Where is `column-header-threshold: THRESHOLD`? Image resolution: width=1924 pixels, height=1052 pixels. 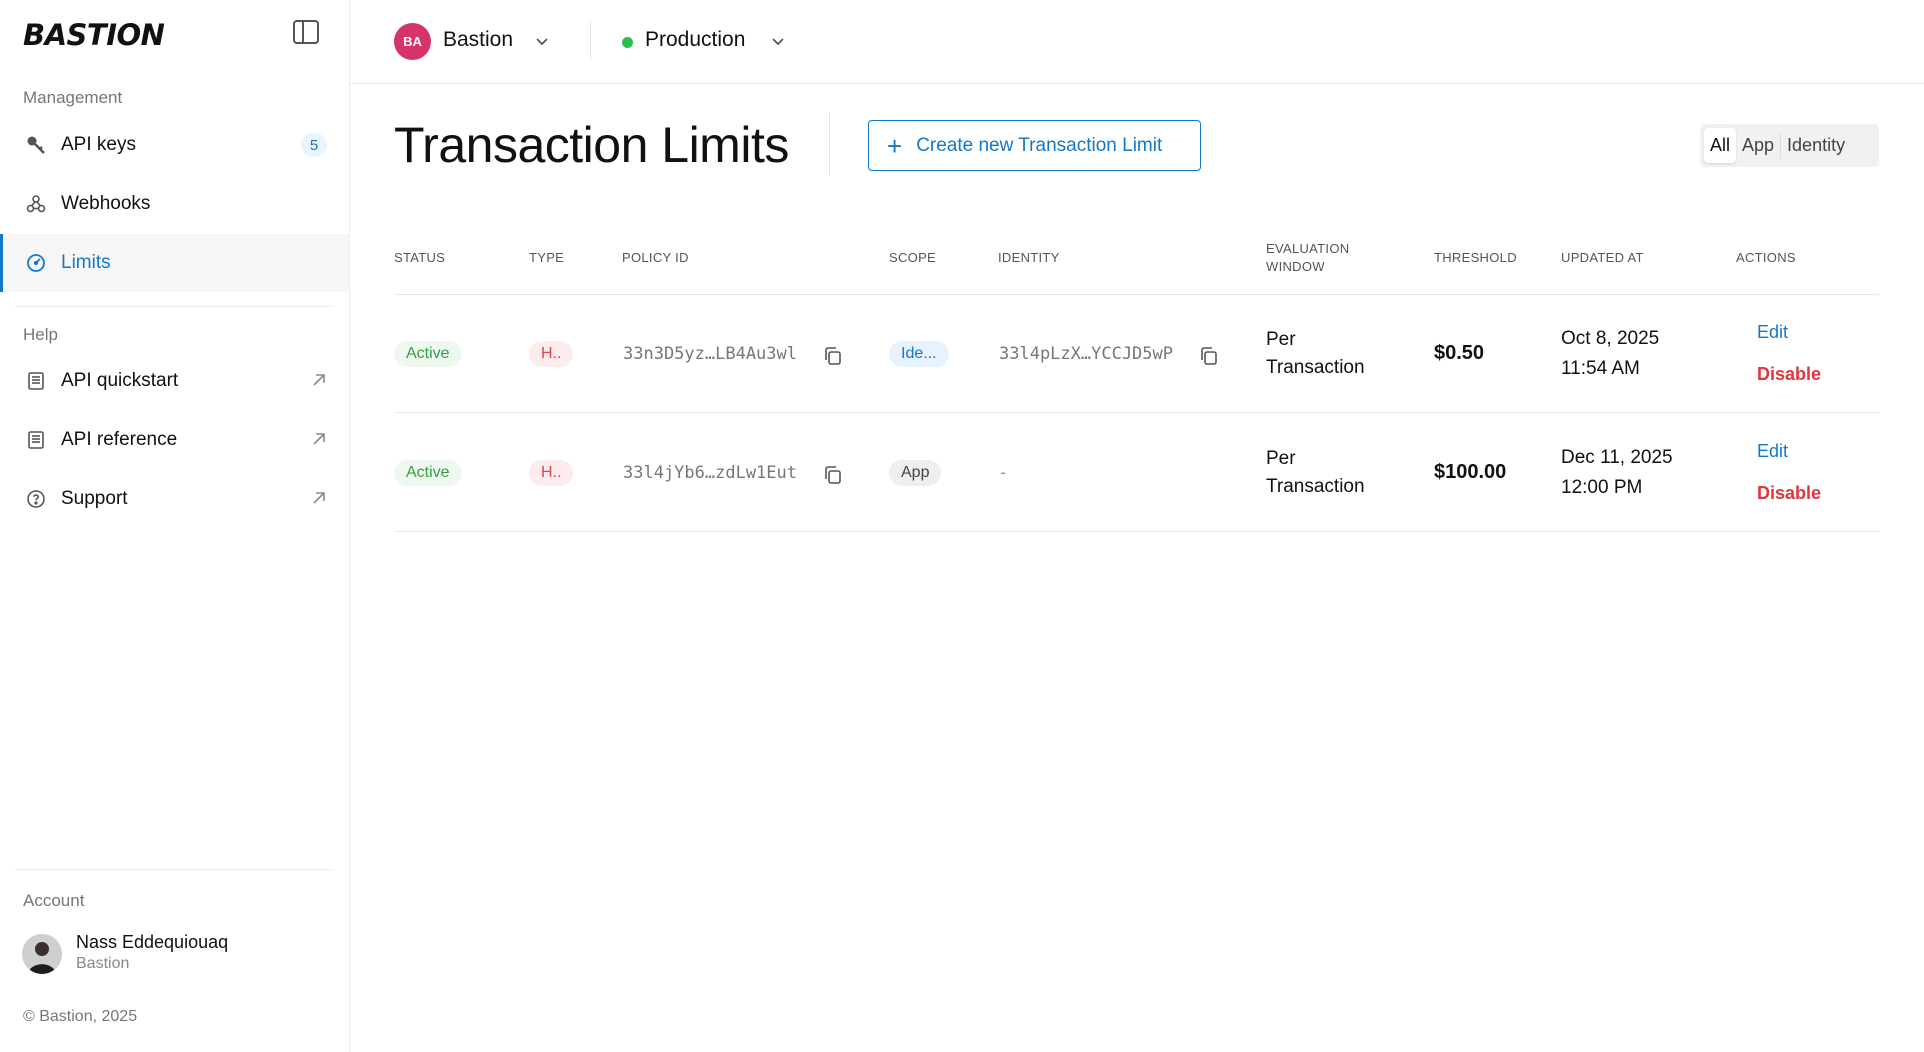
column-header-threshold: THRESHOLD is located at coordinates (1475, 257).